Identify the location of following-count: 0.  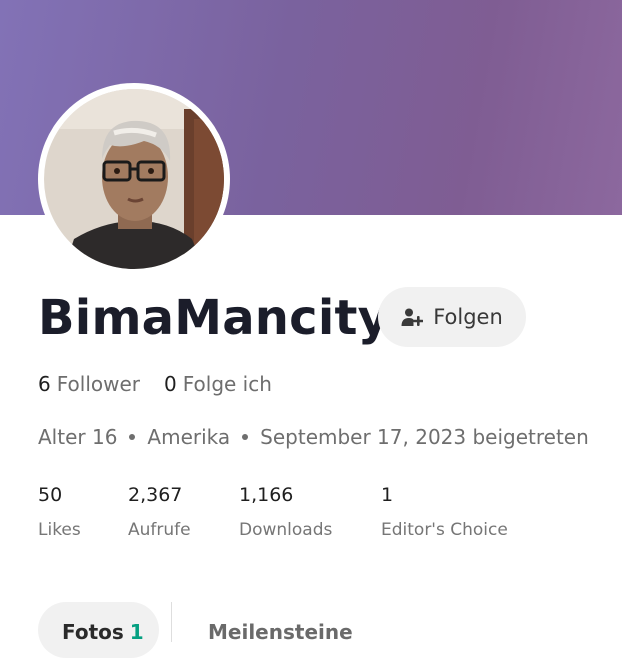
(170, 384).